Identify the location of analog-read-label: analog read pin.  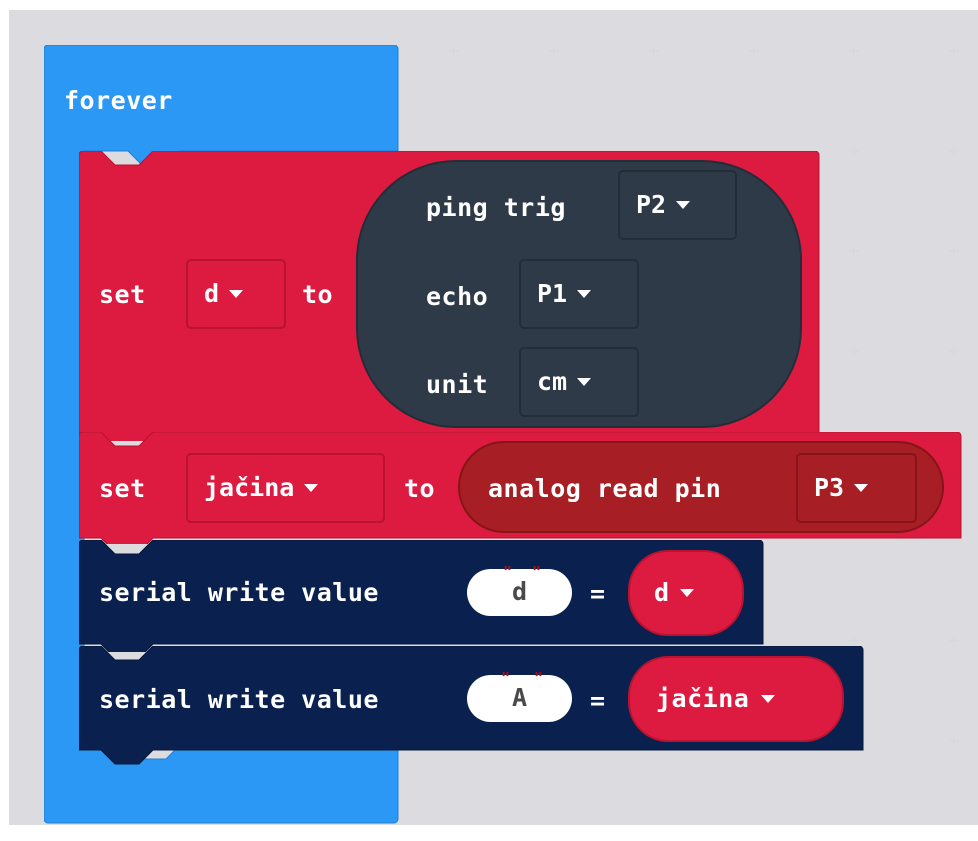
(605, 488).